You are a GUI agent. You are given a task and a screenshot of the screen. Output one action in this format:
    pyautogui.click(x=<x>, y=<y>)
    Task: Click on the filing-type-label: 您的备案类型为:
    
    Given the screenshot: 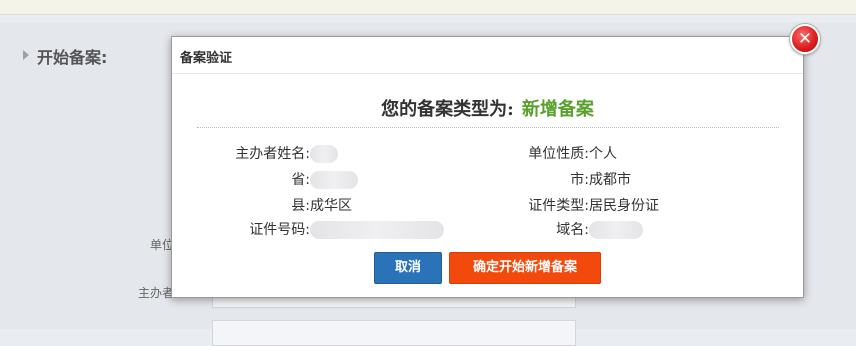 What is the action you would take?
    pyautogui.click(x=447, y=109)
    